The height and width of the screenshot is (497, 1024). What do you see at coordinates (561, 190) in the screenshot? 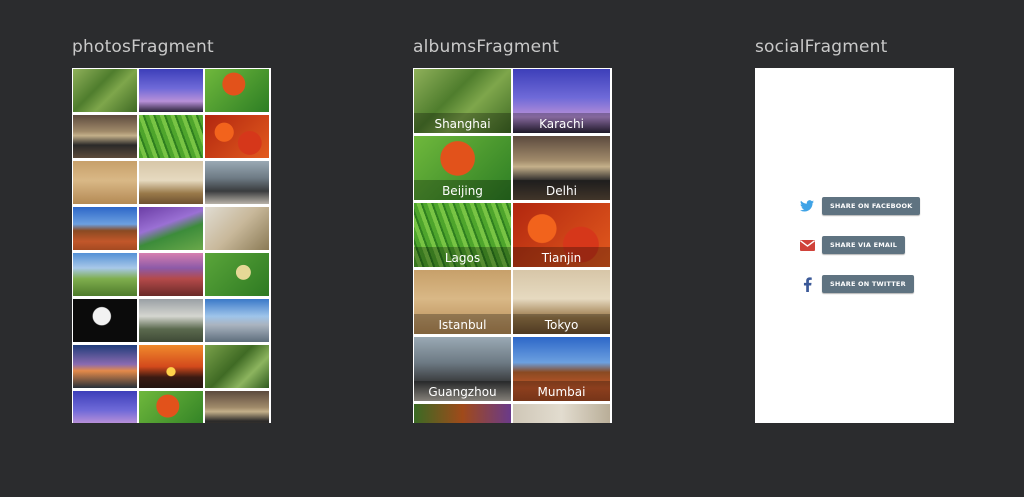
I see `album-caption: Delhi` at bounding box center [561, 190].